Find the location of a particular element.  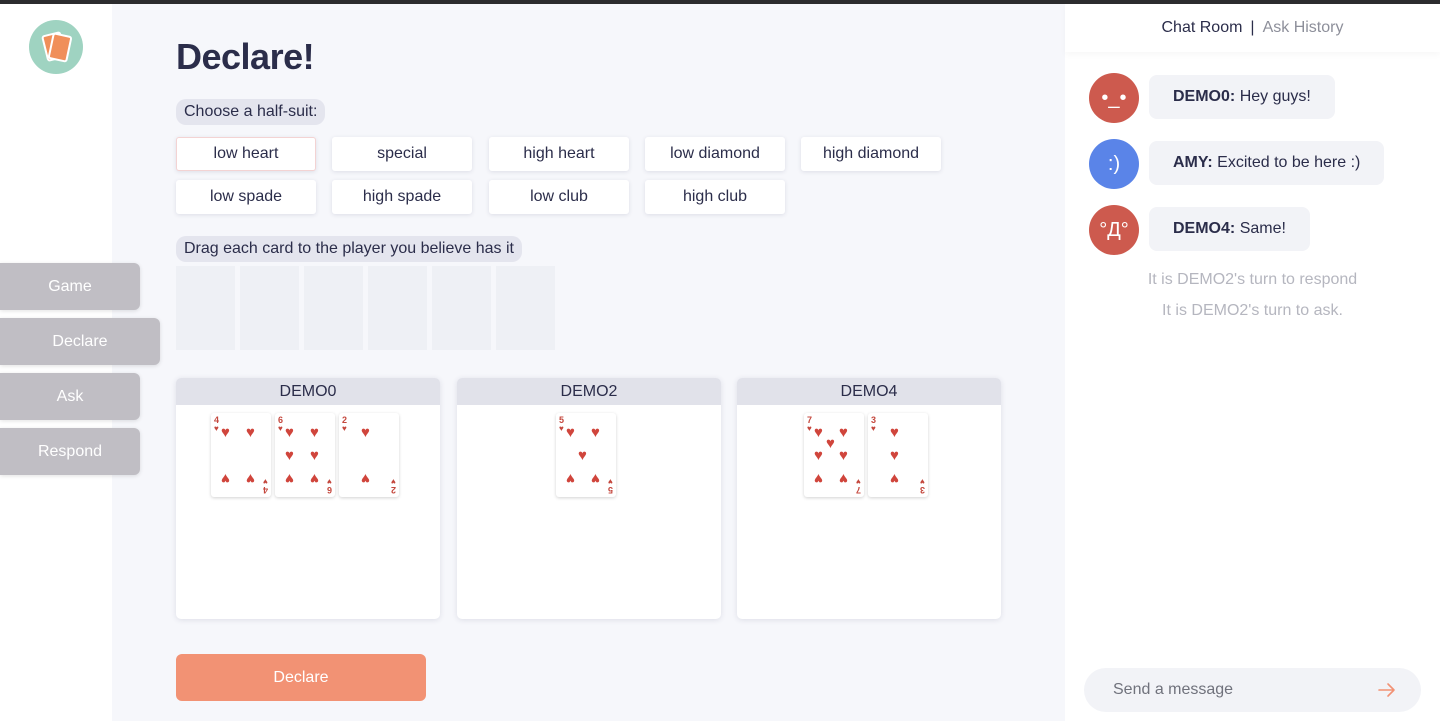

chat-message: AMY: Excited to be here :) is located at coordinates (1267, 163).